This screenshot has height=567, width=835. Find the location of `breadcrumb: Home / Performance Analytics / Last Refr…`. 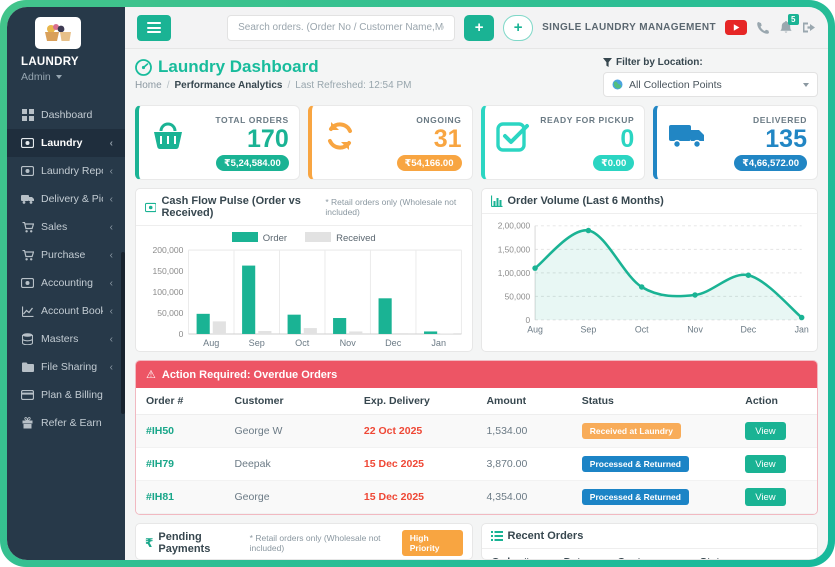

breadcrumb: Home / Performance Analytics / Last Refr… is located at coordinates (273, 85).